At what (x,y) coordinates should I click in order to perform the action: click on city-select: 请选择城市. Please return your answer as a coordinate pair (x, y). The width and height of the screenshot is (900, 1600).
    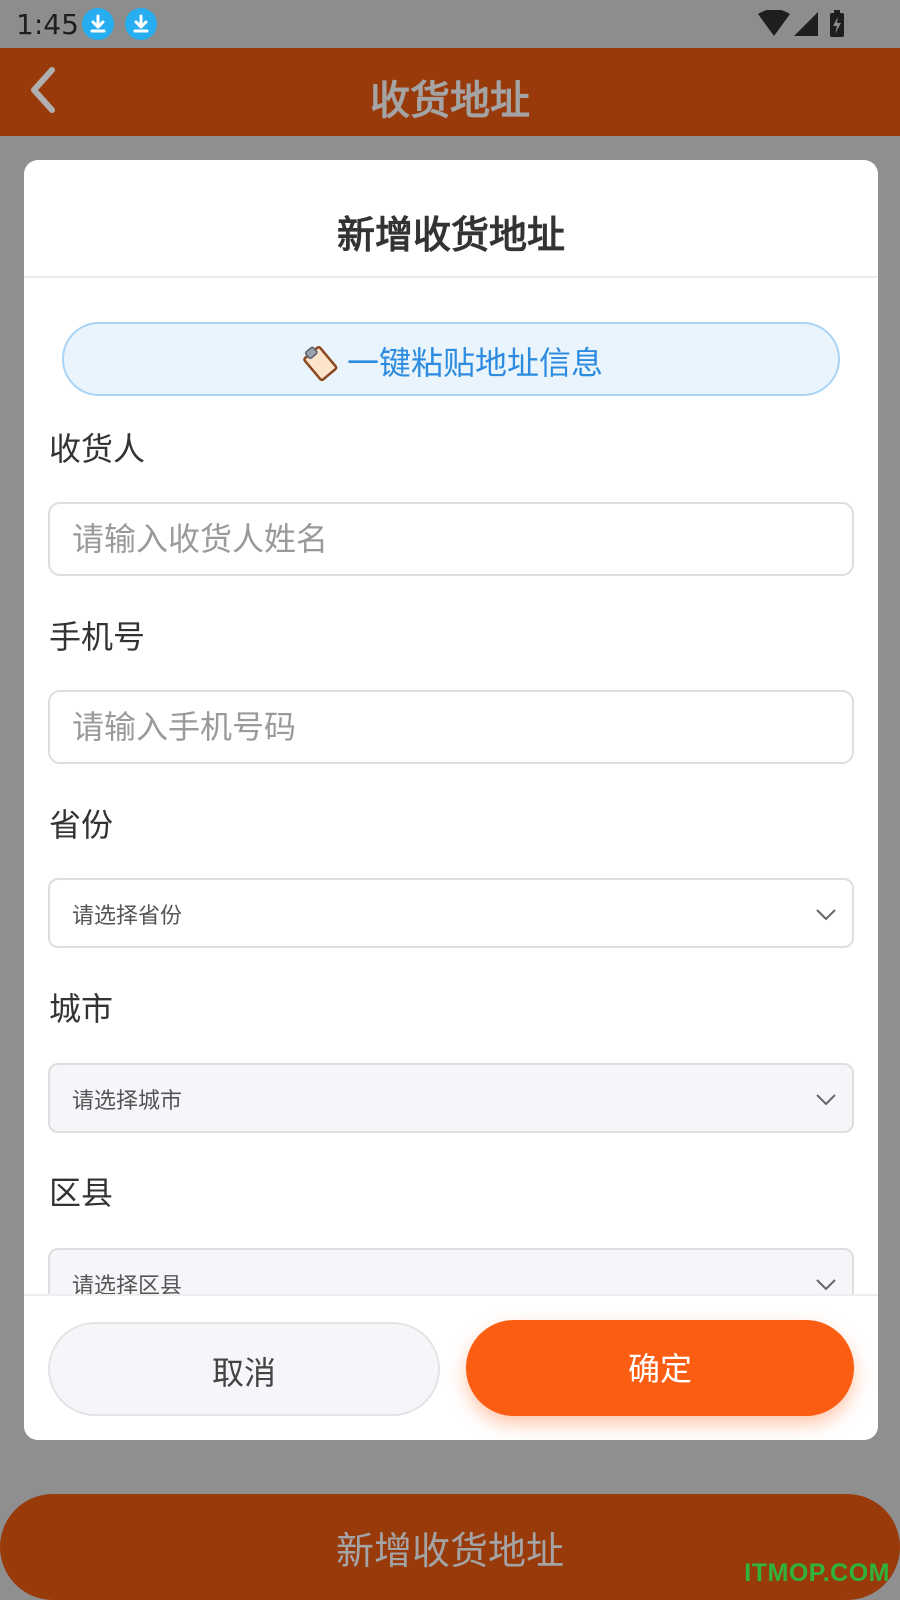
    Looking at the image, I should click on (451, 1098).